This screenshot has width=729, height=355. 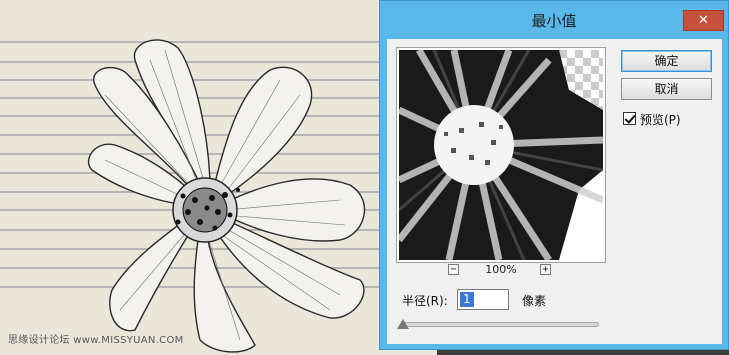 I want to click on preview-label: 预览(P), so click(x=660, y=120).